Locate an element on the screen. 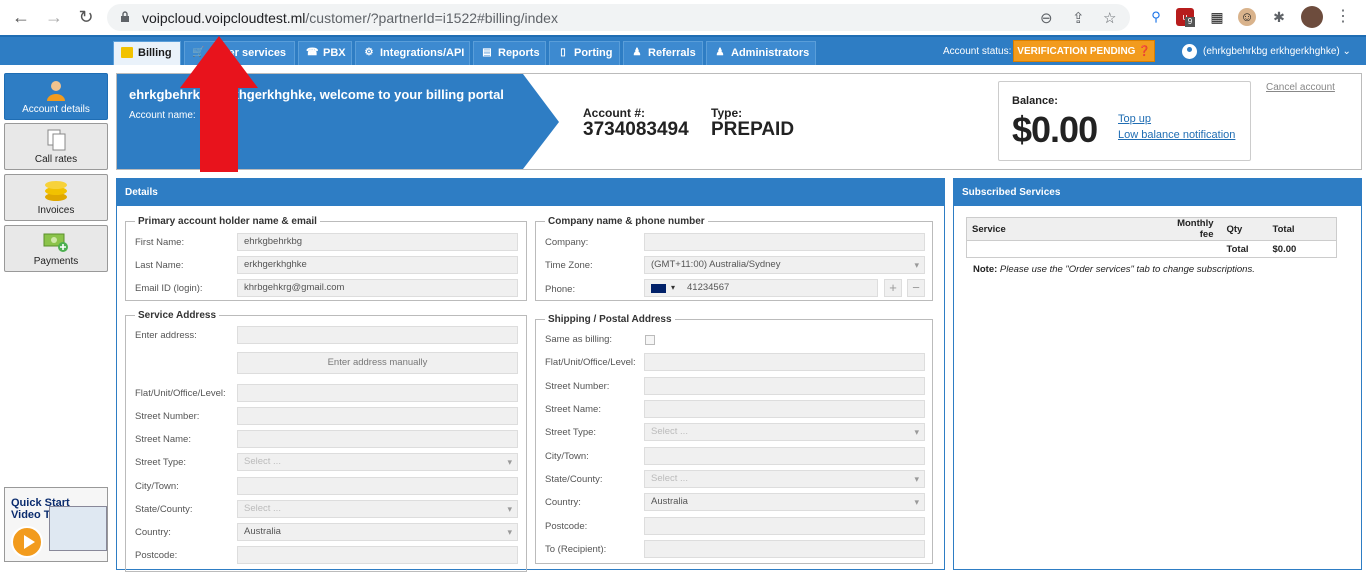 The image size is (1366, 572). back-icon: ← is located at coordinates (21, 17).